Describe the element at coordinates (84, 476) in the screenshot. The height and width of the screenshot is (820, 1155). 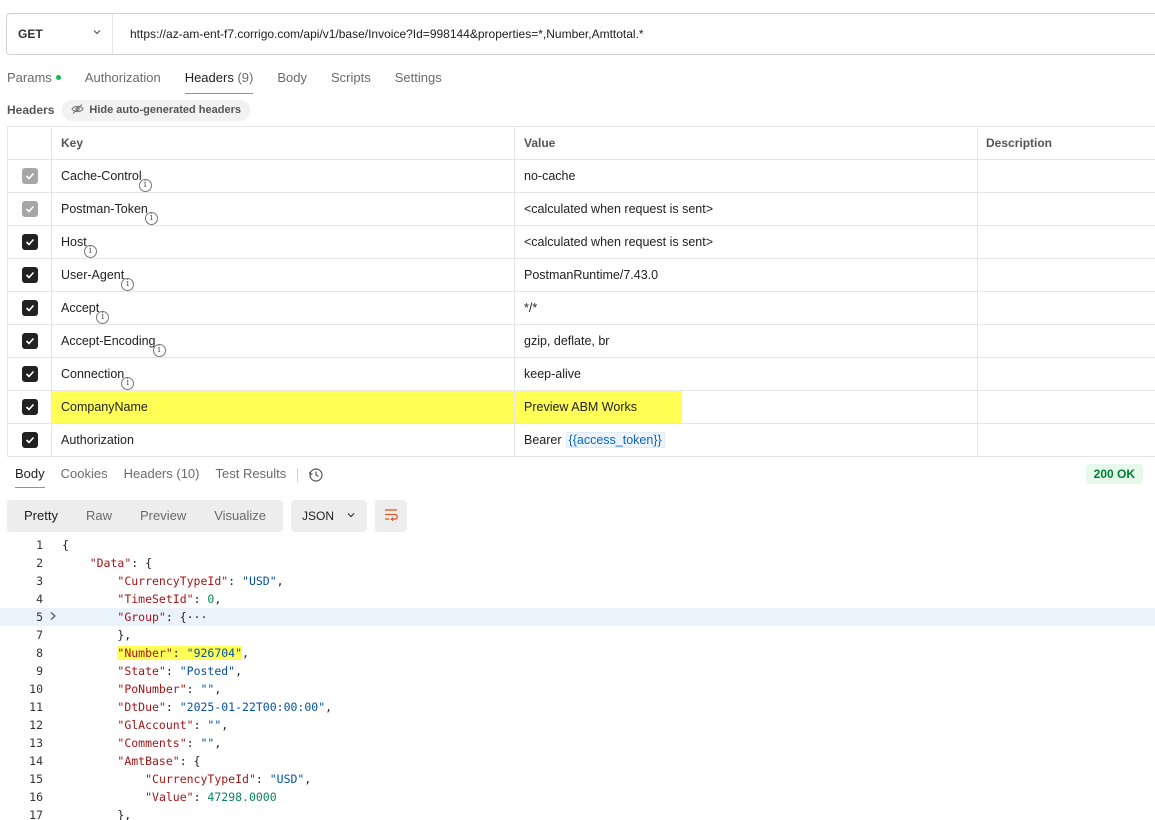
I see `tab-response-cookies: Cookies` at that location.